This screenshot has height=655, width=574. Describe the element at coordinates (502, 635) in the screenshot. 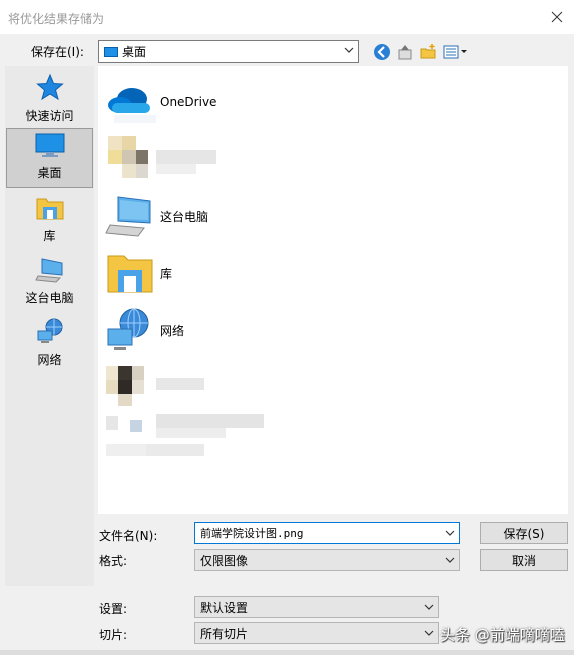

I see `watermark: 头条 @前端嘀嘀嗑` at that location.